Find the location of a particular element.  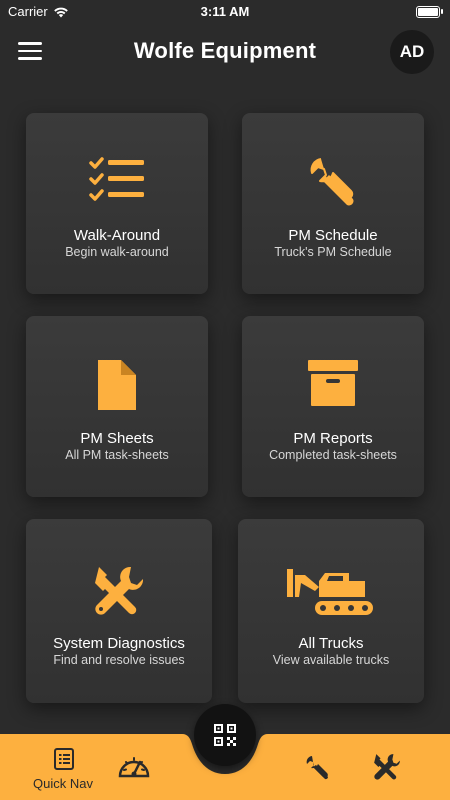

card-label: All Trucks is located at coordinates (331, 643).